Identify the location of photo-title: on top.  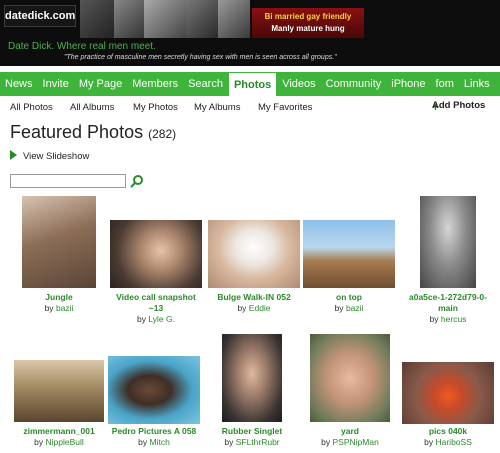
(349, 297).